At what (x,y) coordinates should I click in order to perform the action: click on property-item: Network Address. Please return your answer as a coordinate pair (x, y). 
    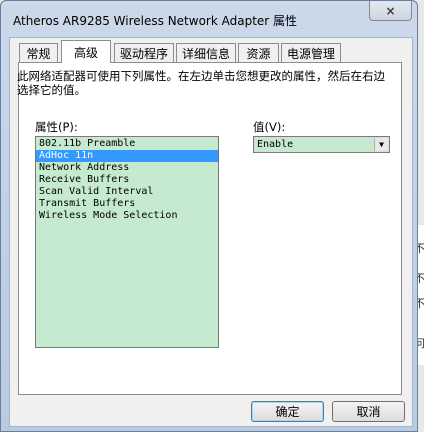
    Looking at the image, I should click on (127, 168).